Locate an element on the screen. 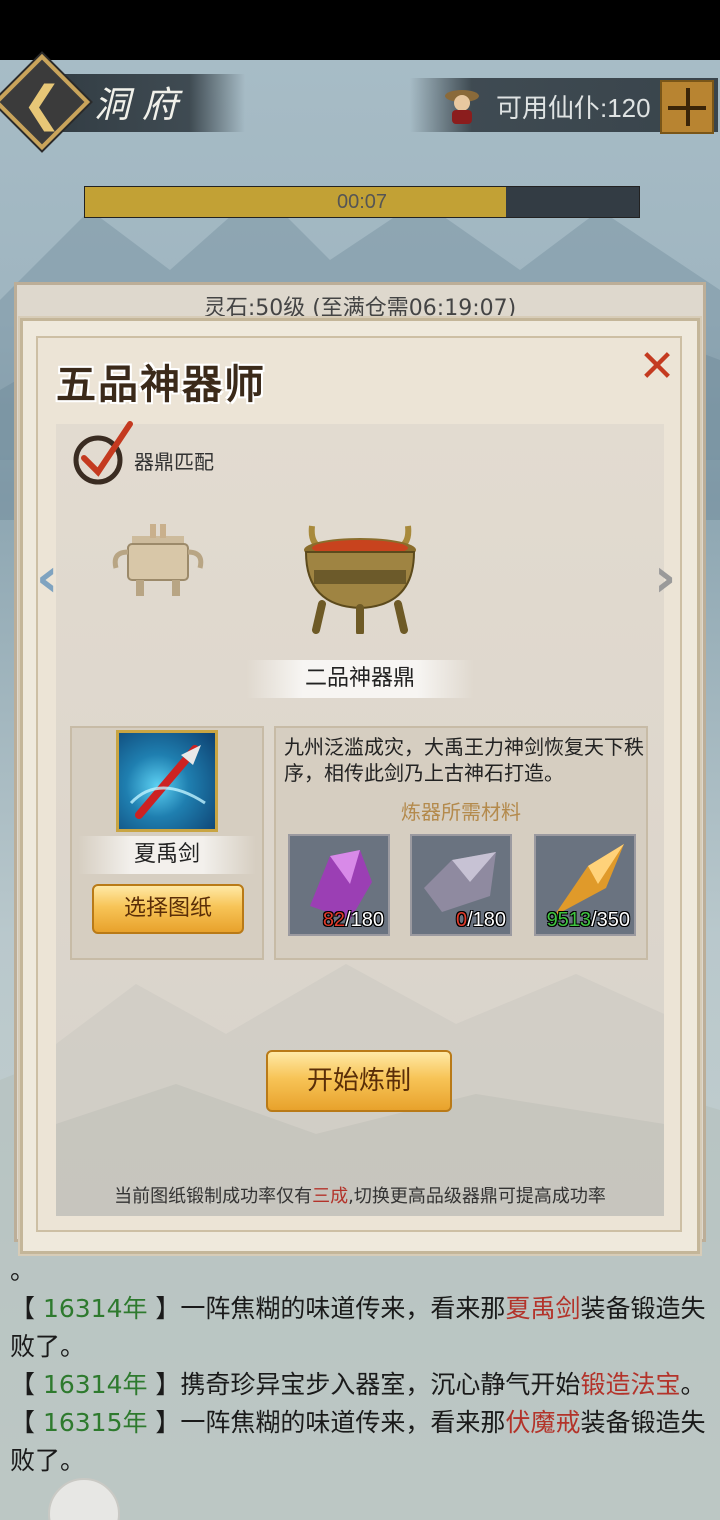 The width and height of the screenshot is (720, 1520). log-prefix: 。 is located at coordinates (23, 1270).